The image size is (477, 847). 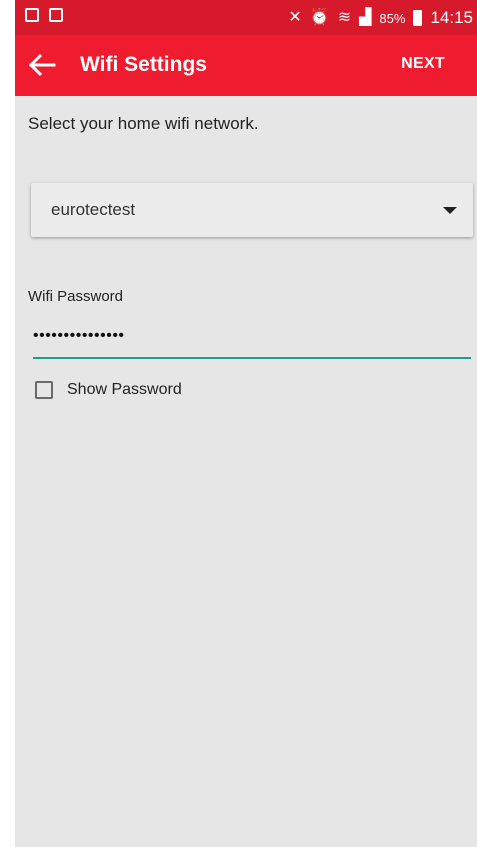 What do you see at coordinates (44, 390) in the screenshot?
I see `show-password-checkbox` at bounding box center [44, 390].